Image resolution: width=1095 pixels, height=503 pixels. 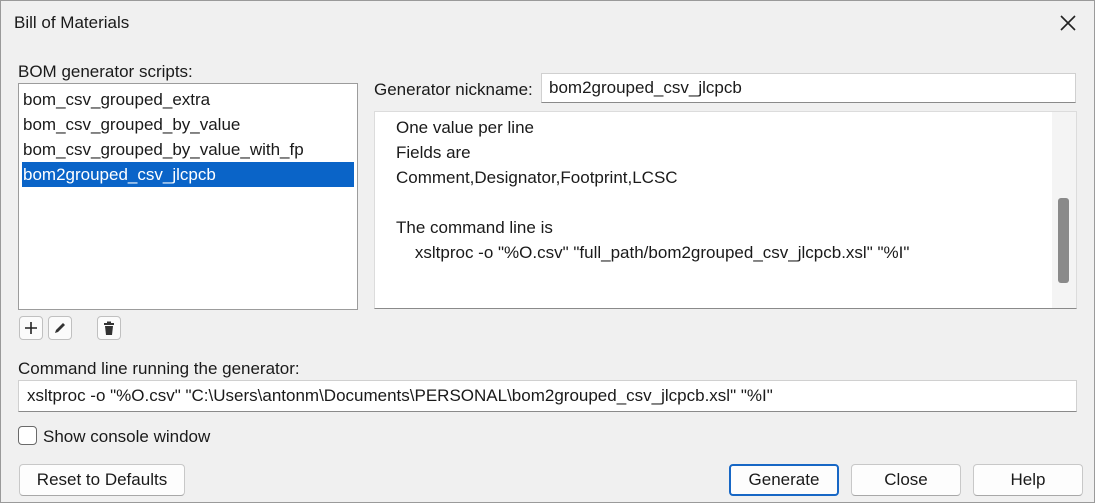 I want to click on show-console-checkbox, so click(x=27, y=435).